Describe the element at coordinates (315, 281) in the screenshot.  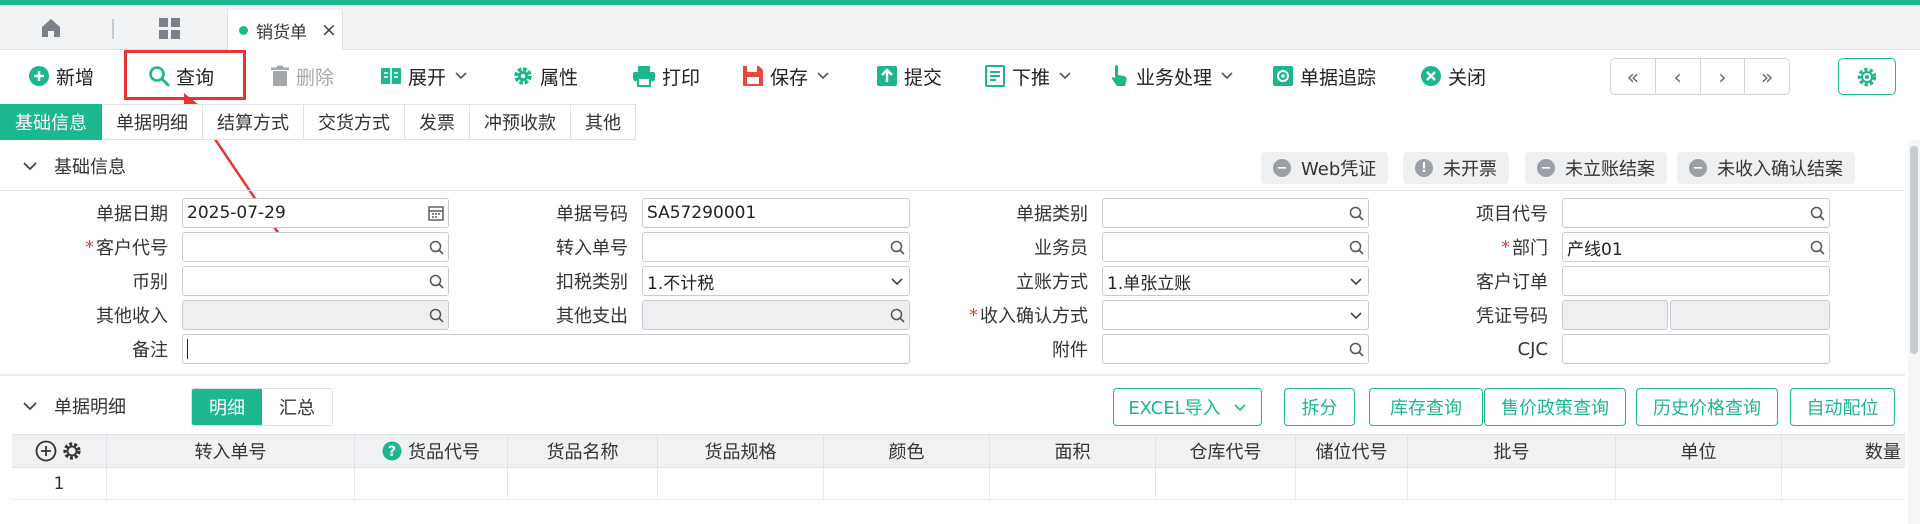
I see `currency-field` at that location.